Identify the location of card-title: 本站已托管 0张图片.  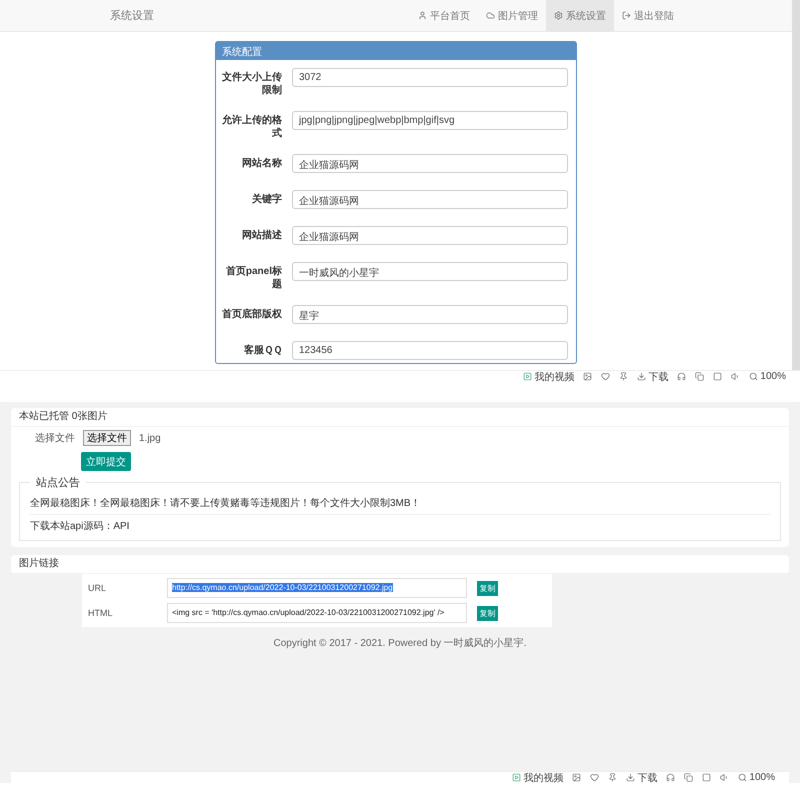
(400, 417).